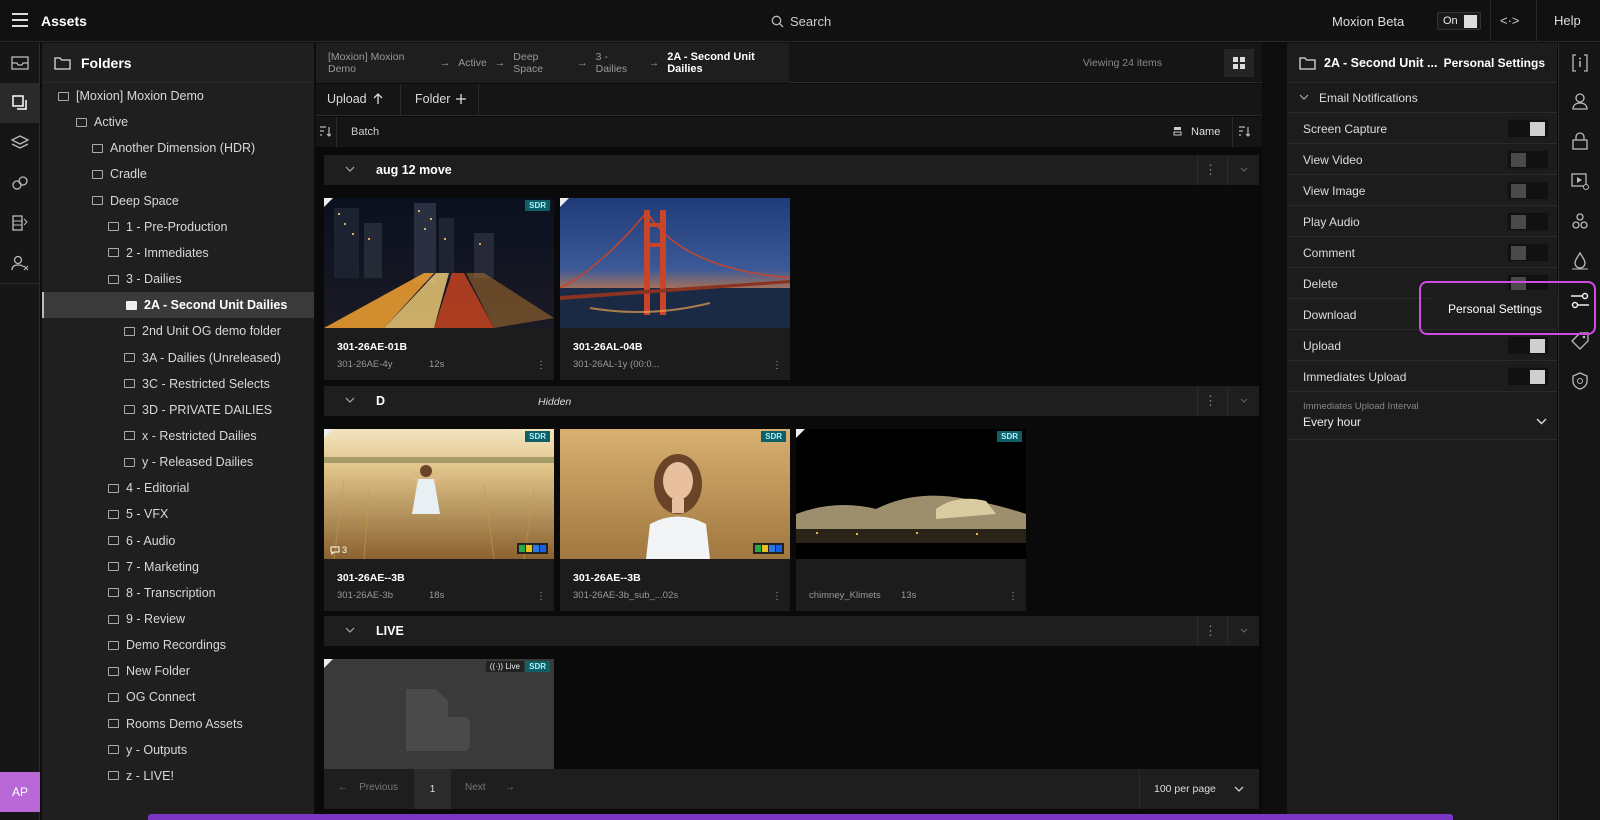 The width and height of the screenshot is (1600, 820). I want to click on folder-tree-item: y - Outputs, so click(178, 750).